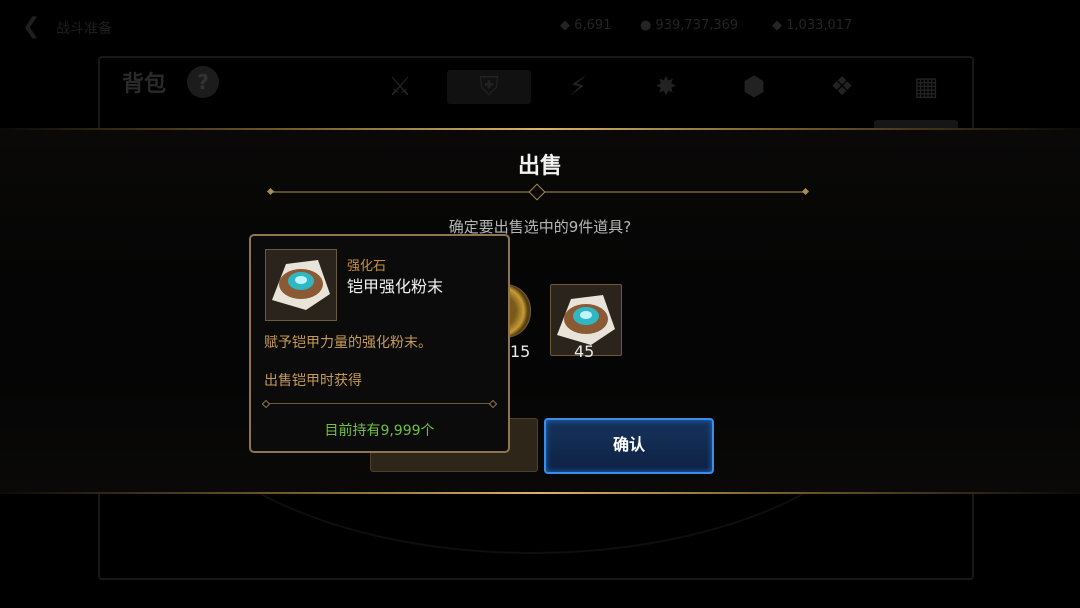 This screenshot has width=1080, height=608. Describe the element at coordinates (203, 82) in the screenshot. I see `help-button: ?` at that location.